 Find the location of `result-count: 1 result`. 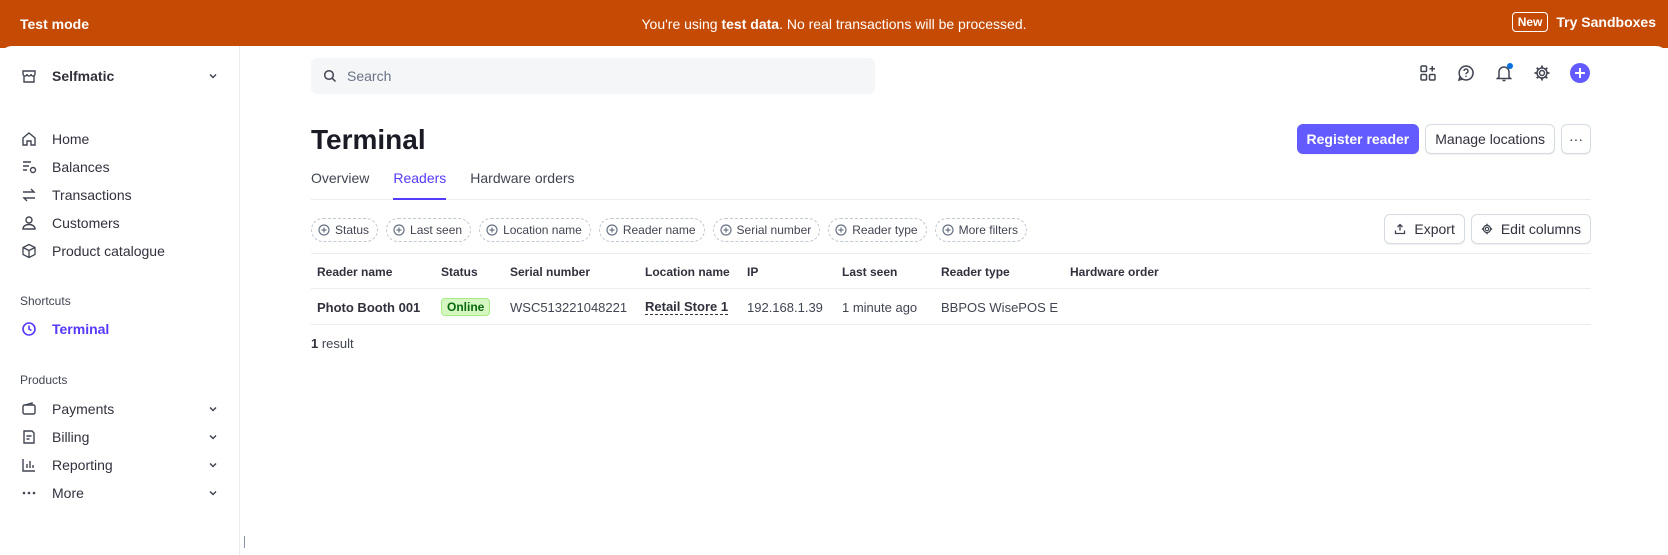

result-count: 1 result is located at coordinates (332, 343).